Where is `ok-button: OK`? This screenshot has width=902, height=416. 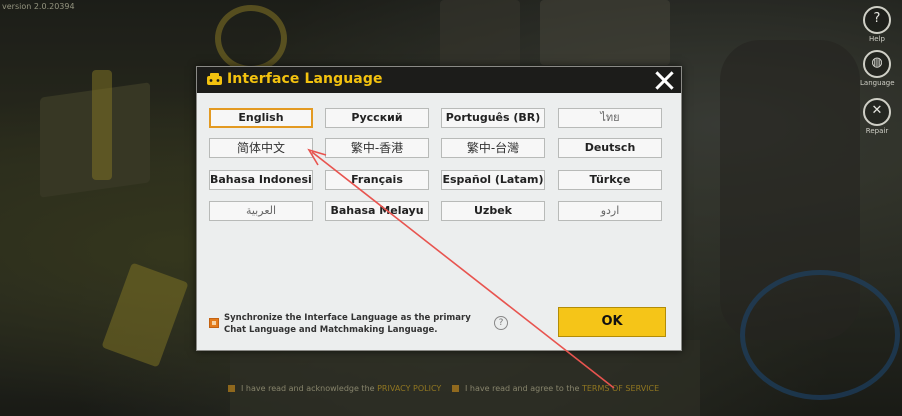 ok-button: OK is located at coordinates (612, 322).